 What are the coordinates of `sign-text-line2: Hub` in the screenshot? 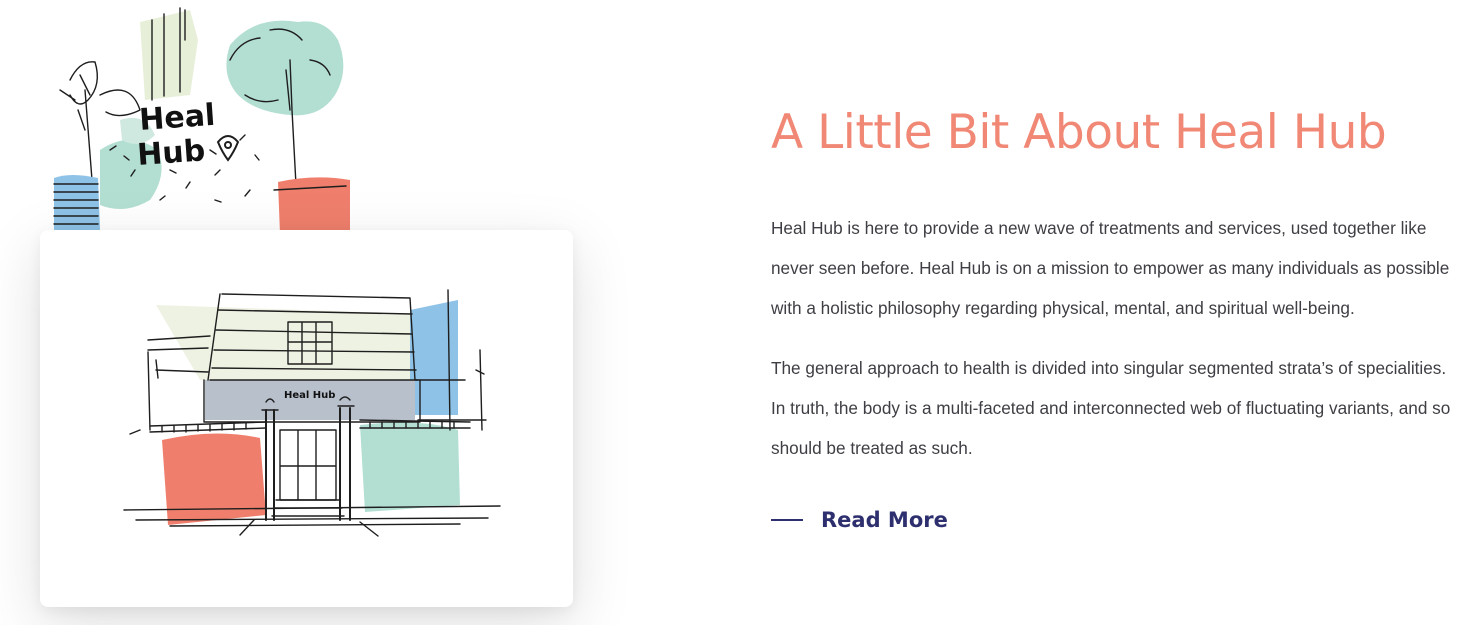 It's located at (171, 153).